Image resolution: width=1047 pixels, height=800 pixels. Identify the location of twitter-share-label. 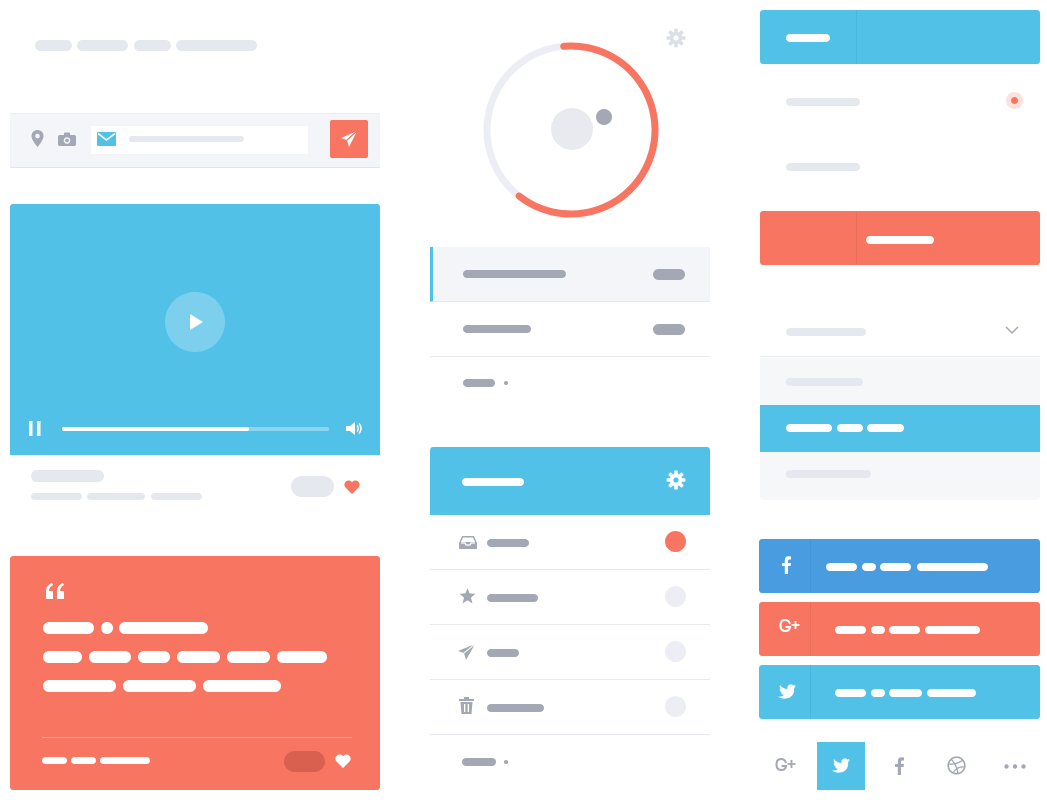
(850, 693).